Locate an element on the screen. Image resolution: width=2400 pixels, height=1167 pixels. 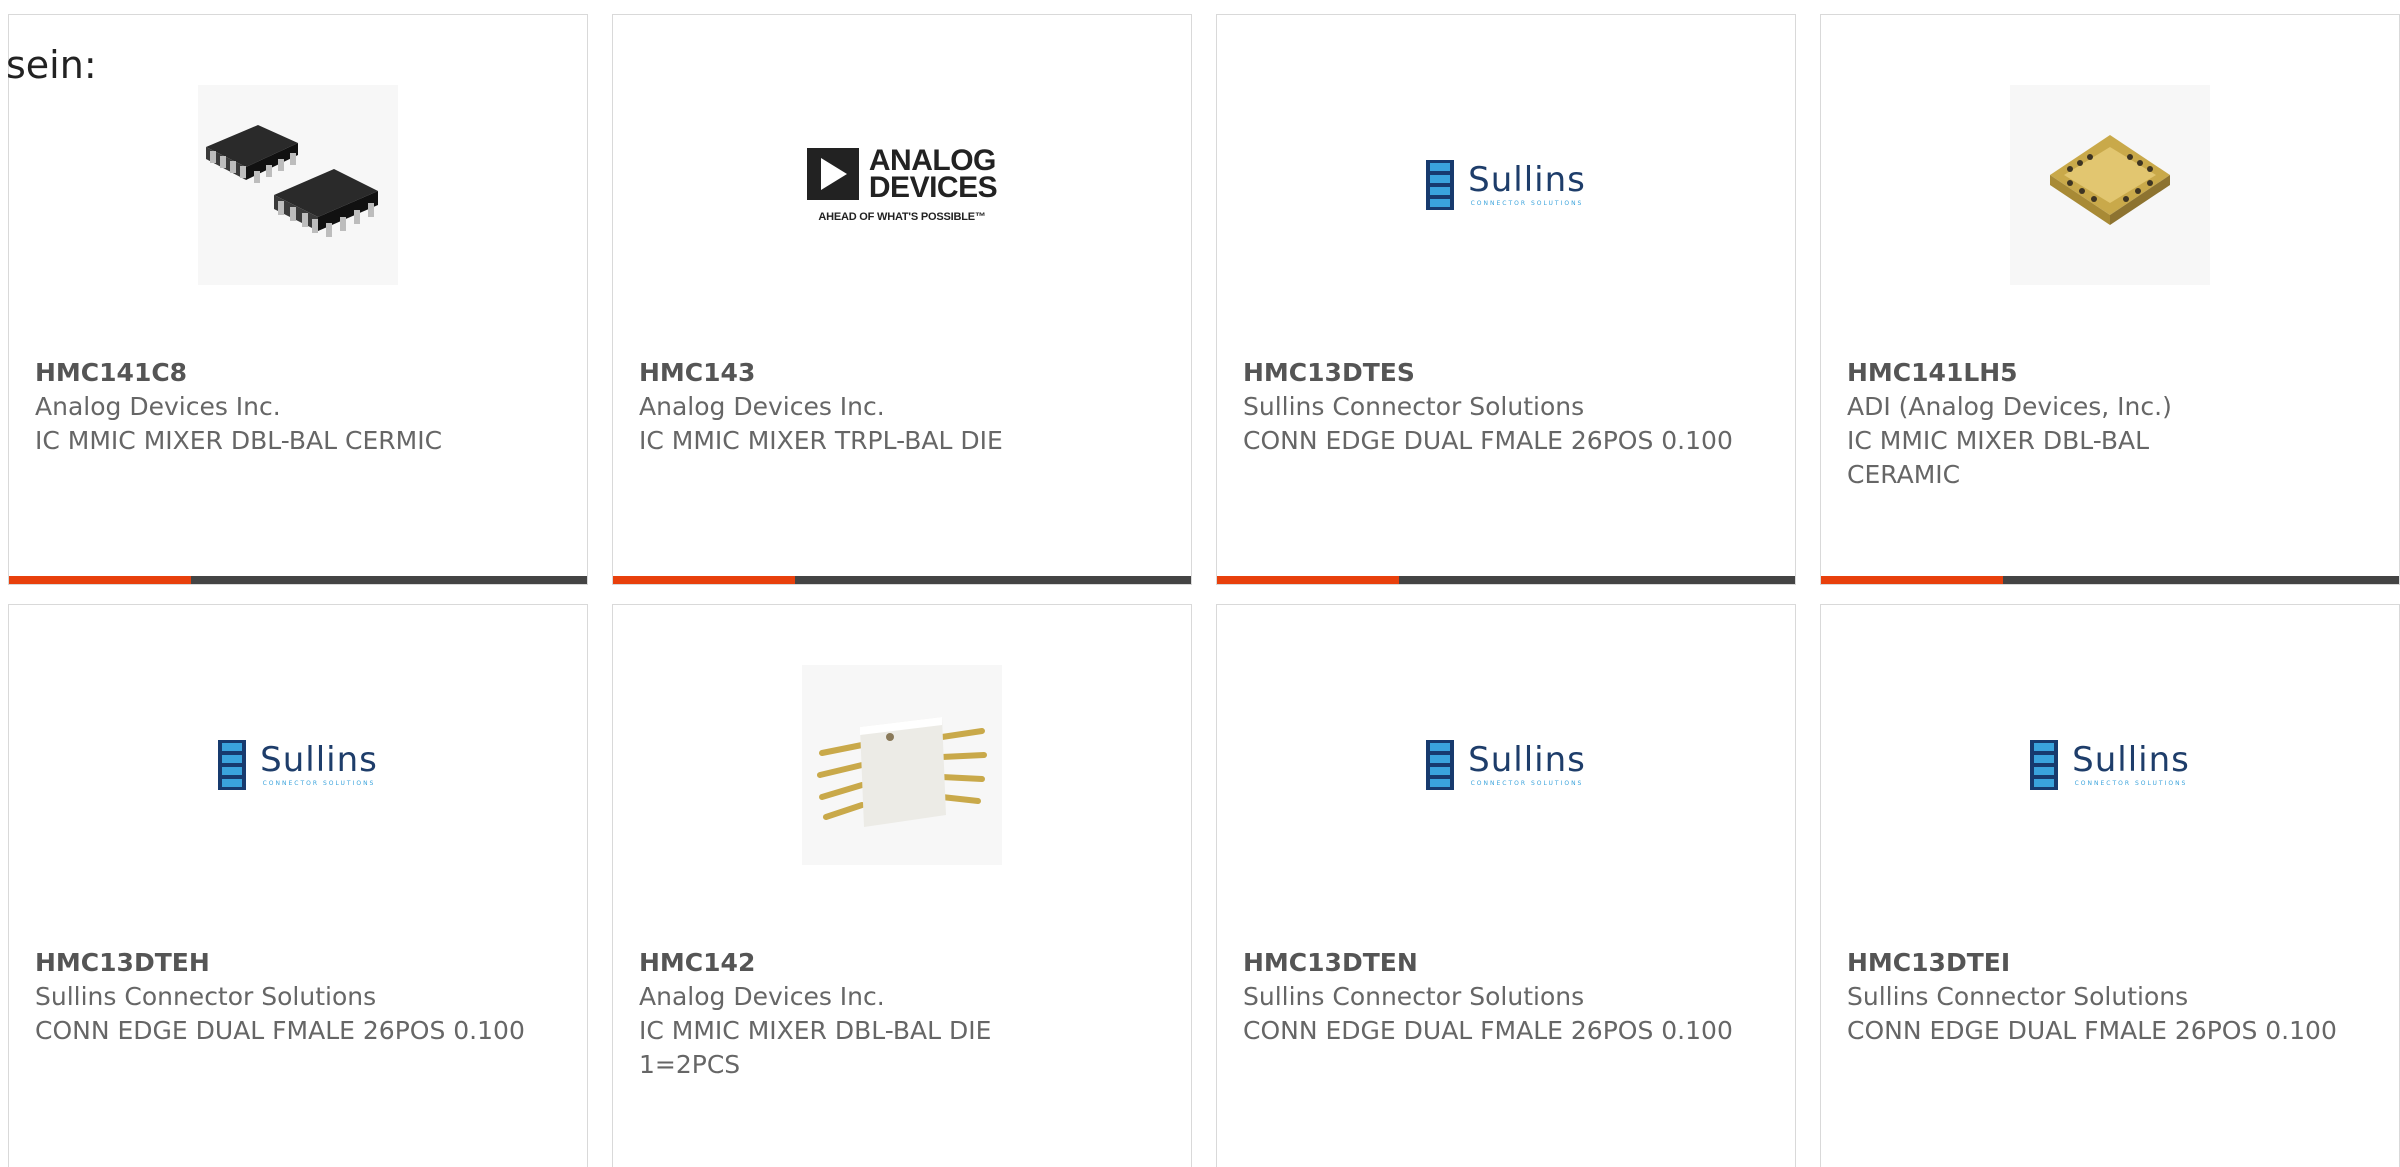
adi-logo-tagline: AHEAD OF WHAT'S POSSIBLE™ is located at coordinates (902, 217).